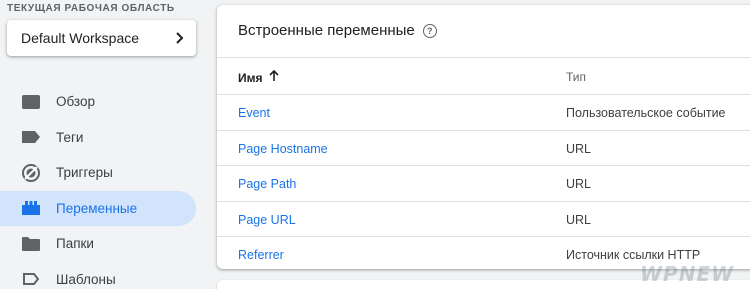 The height and width of the screenshot is (289, 750). I want to click on sidebar-item-tags: Теги, so click(102, 138).